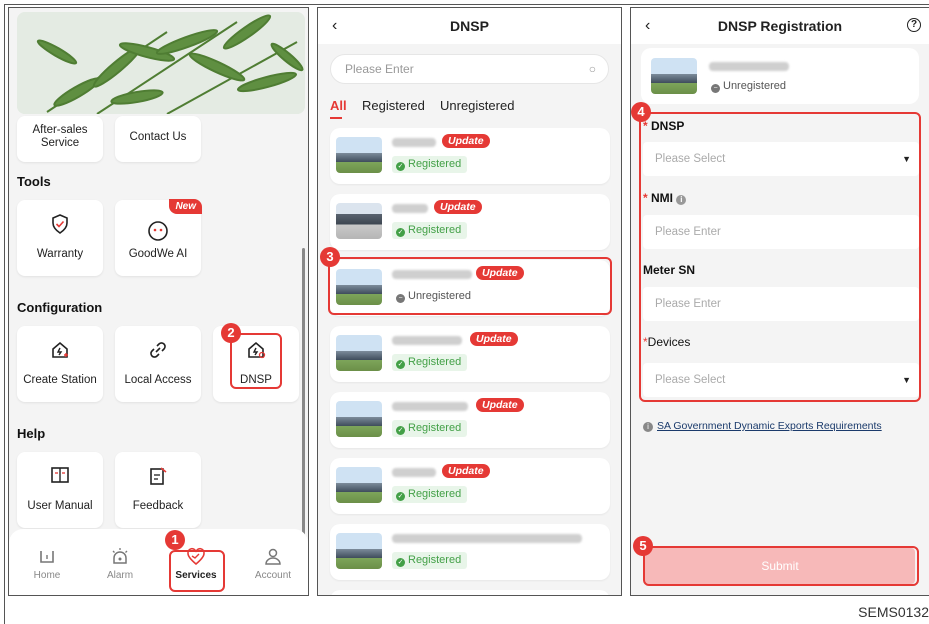 The height and width of the screenshot is (624, 929). What do you see at coordinates (60, 238) in the screenshot?
I see `warranty-tile: Warranty` at bounding box center [60, 238].